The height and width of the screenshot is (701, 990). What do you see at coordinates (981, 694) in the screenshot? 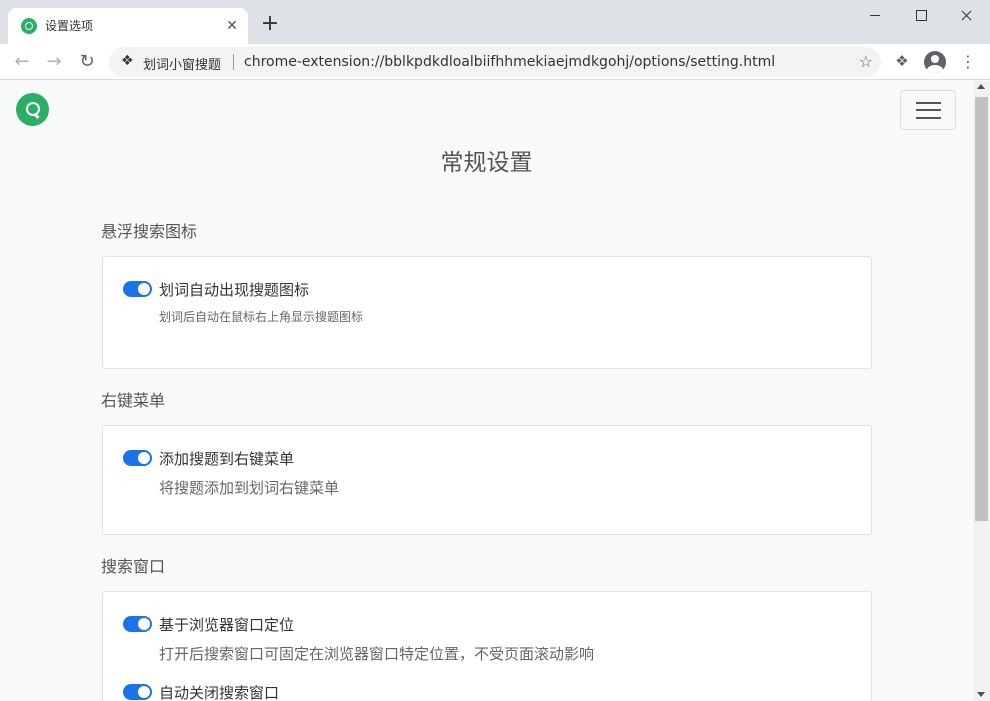
I see `scroll-down-arrow-icon` at bounding box center [981, 694].